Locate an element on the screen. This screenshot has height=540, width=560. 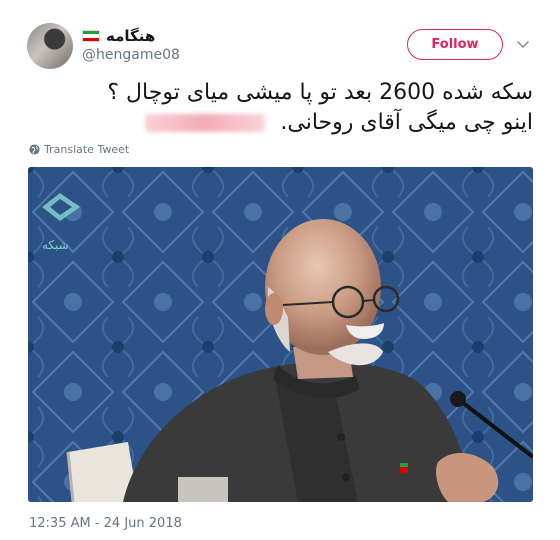
chevron-down-icon is located at coordinates (523, 45).